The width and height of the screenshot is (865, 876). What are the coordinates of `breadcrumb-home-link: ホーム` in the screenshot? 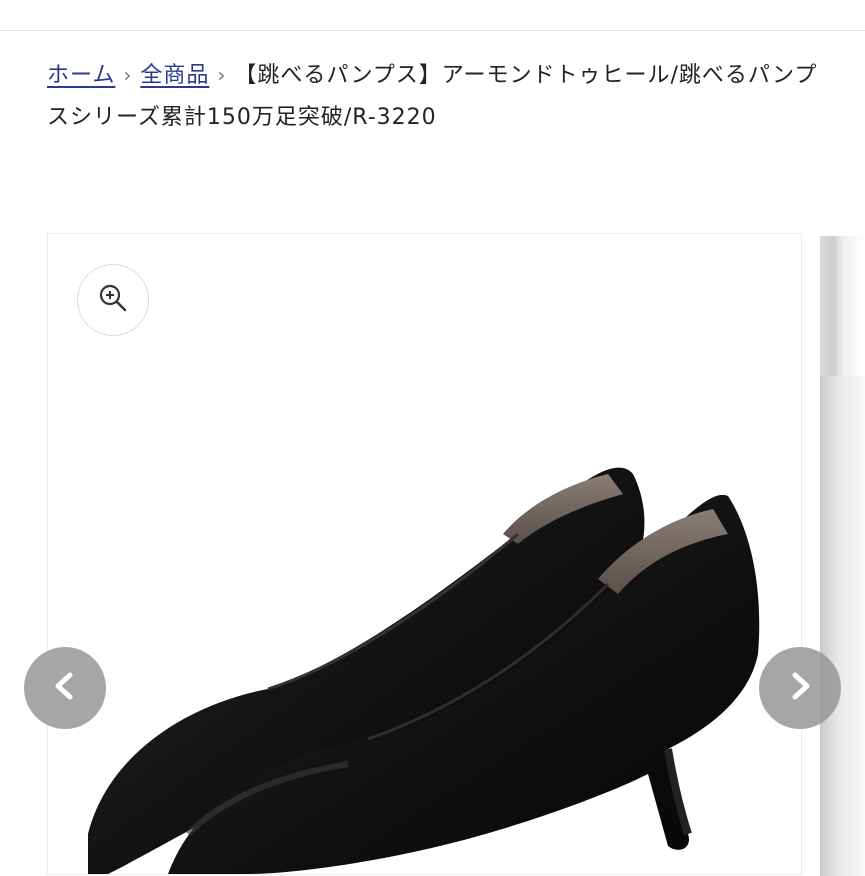 It's located at (81, 75).